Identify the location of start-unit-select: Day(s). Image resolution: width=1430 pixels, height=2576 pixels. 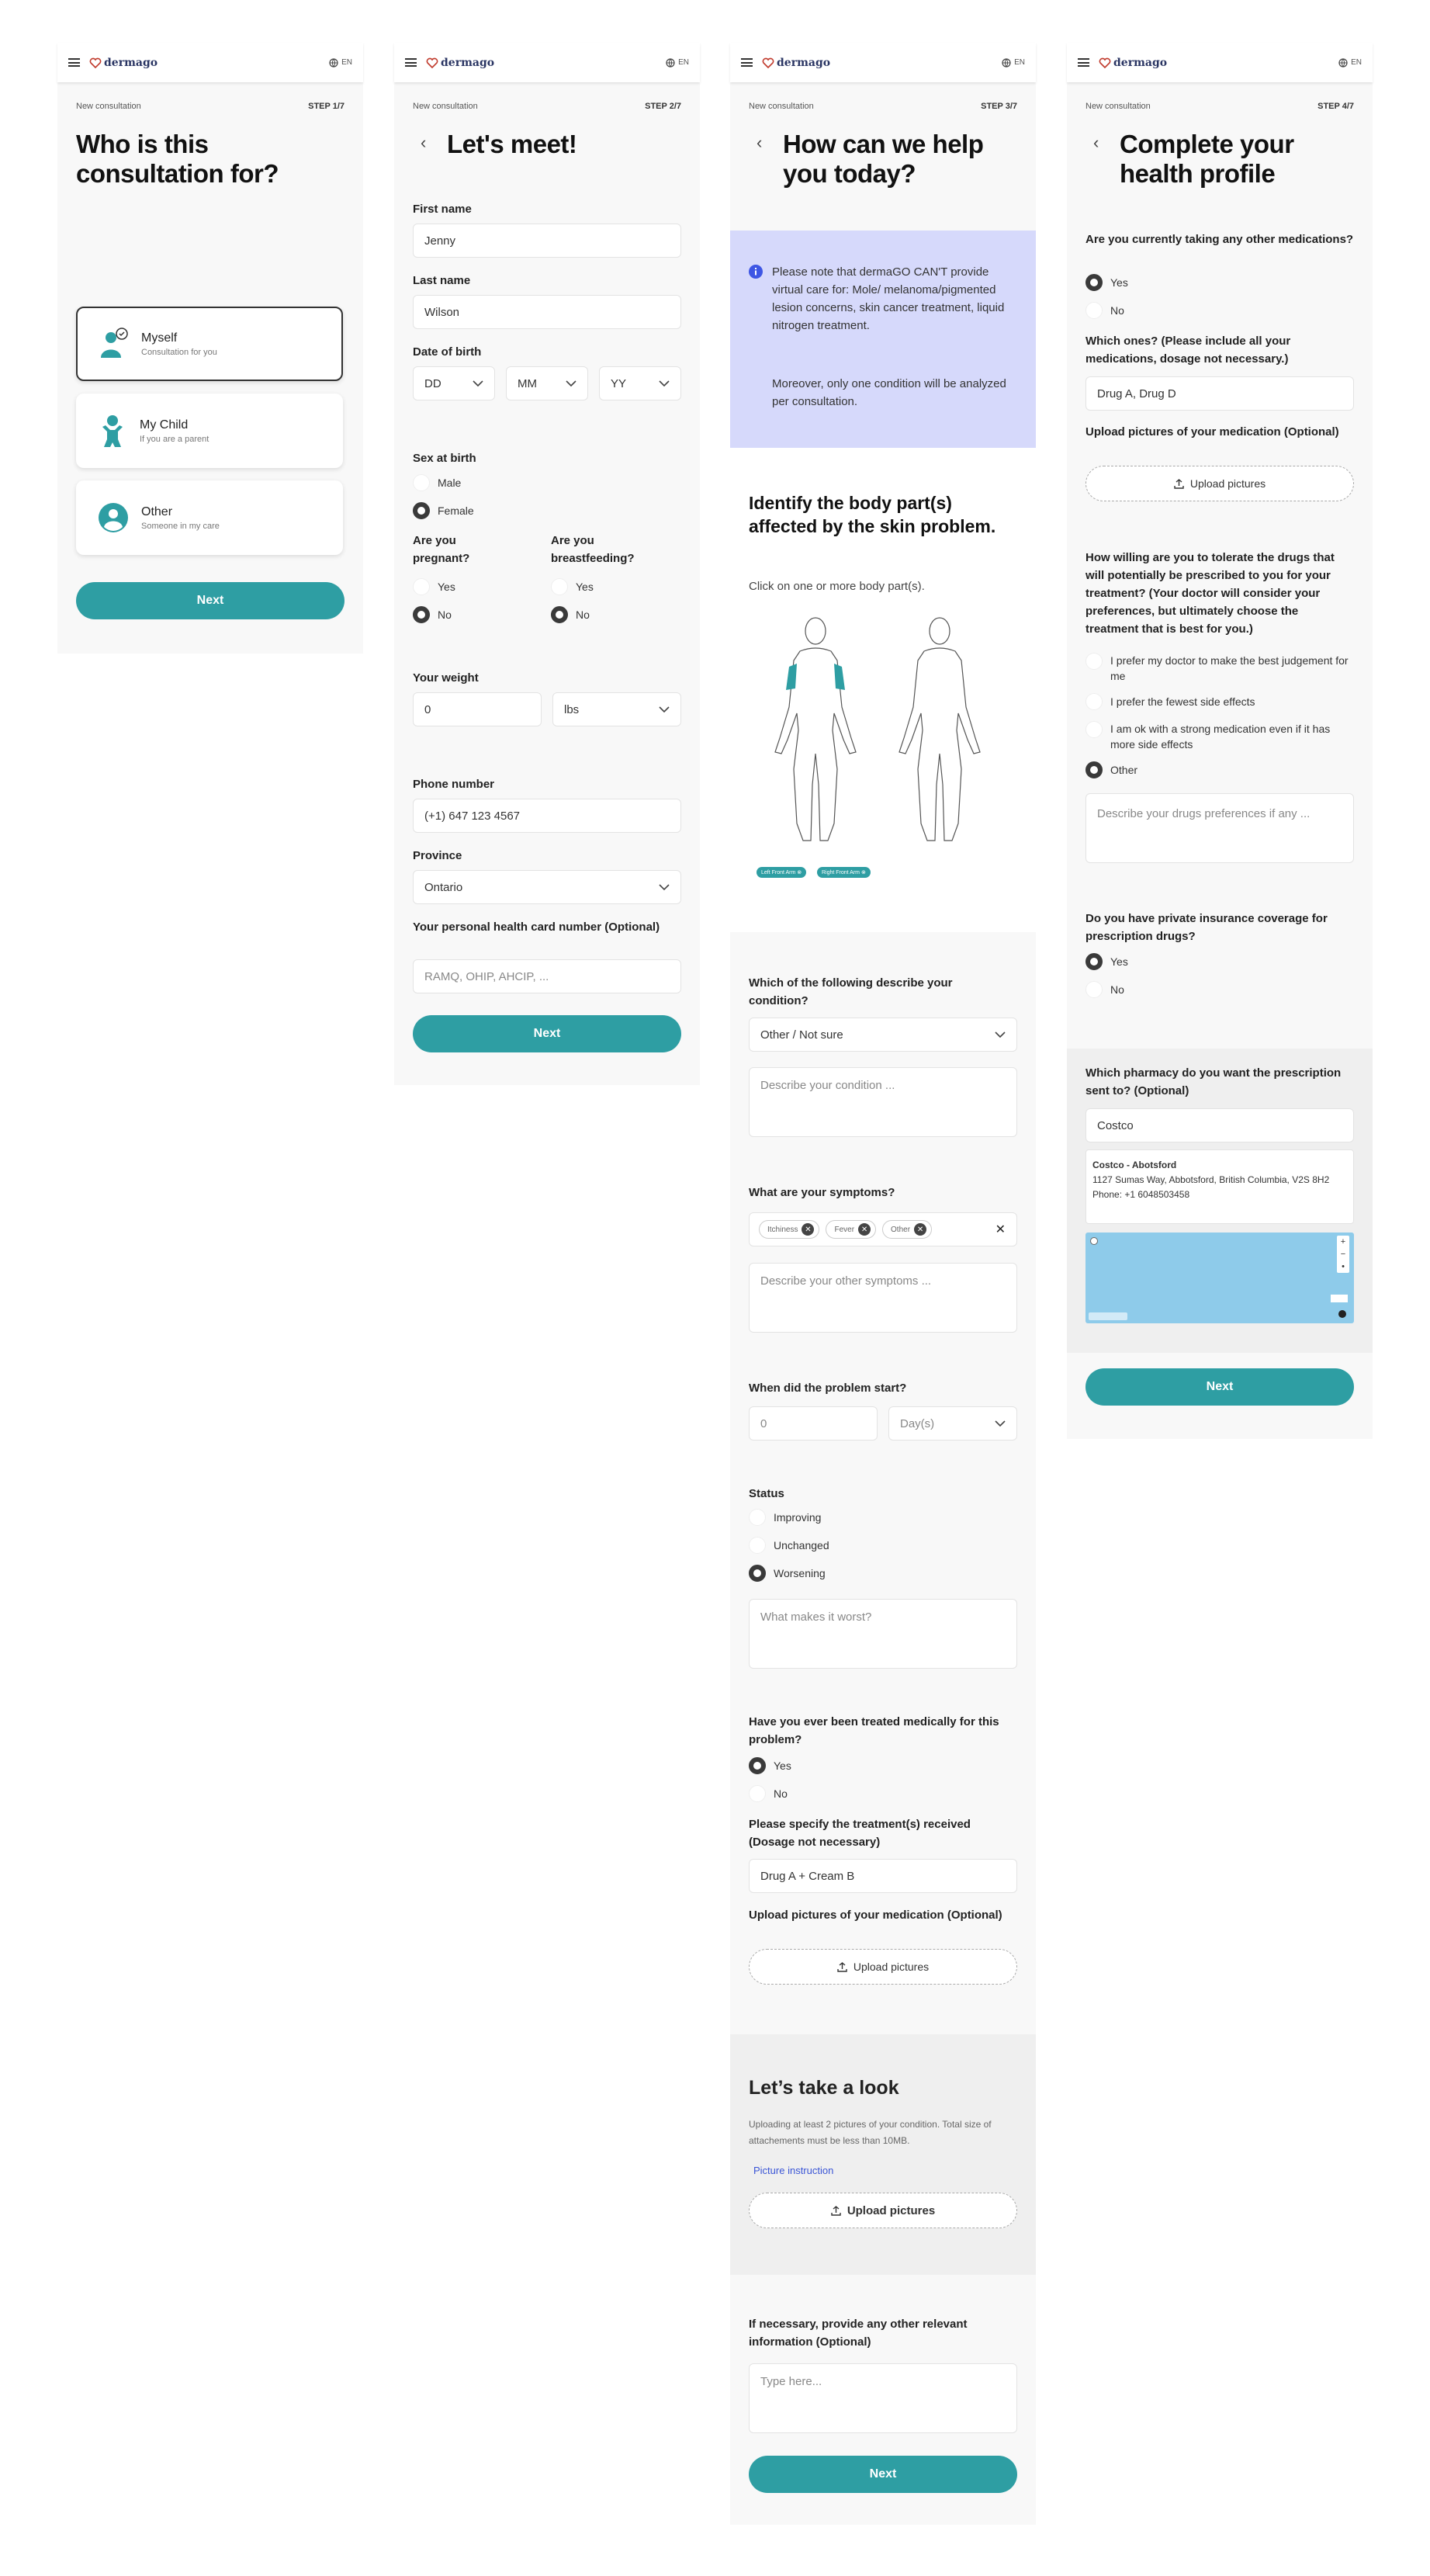
(952, 1423).